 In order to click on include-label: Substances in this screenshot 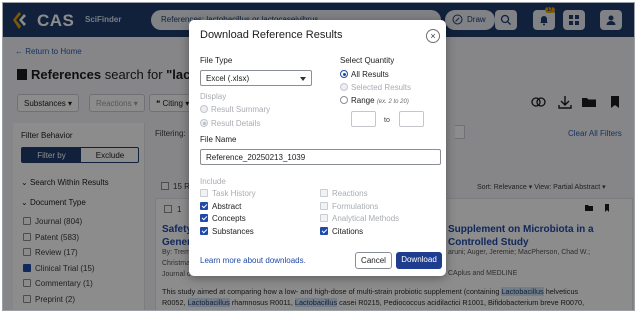, I will do `click(233, 231)`.